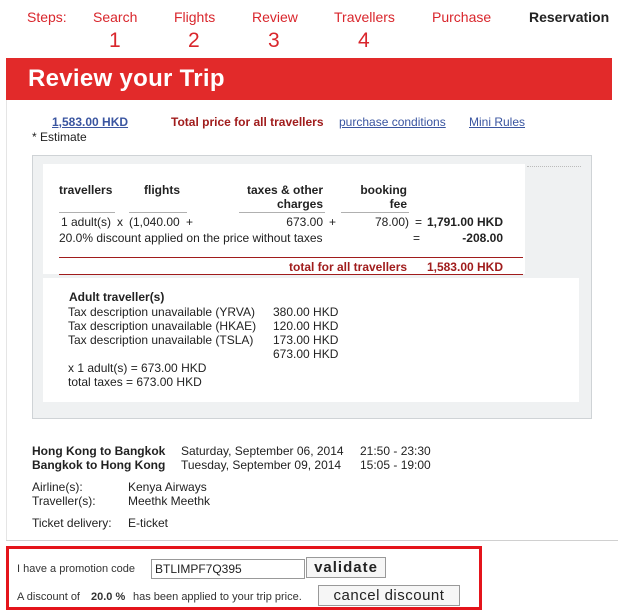 This screenshot has width=618, height=610. Describe the element at coordinates (190, 222) in the screenshot. I see `row-plus-1: +` at that location.